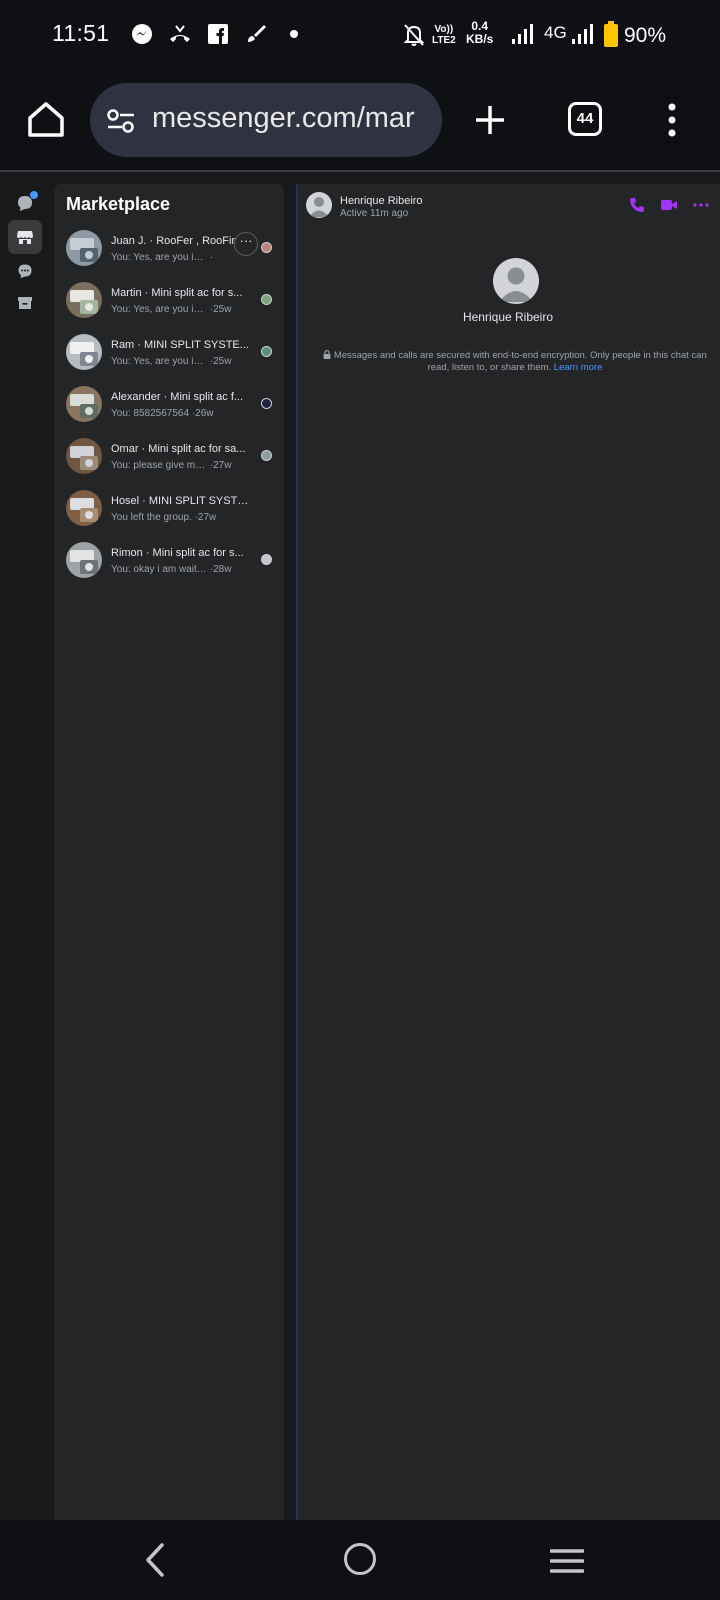 The width and height of the screenshot is (720, 1600). I want to click on profile-name: Henrique Ribeiro, so click(508, 317).